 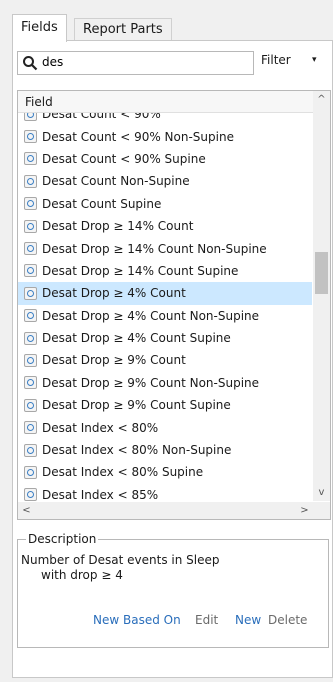 I want to click on filter-dropdown: Filter, so click(x=276, y=60).